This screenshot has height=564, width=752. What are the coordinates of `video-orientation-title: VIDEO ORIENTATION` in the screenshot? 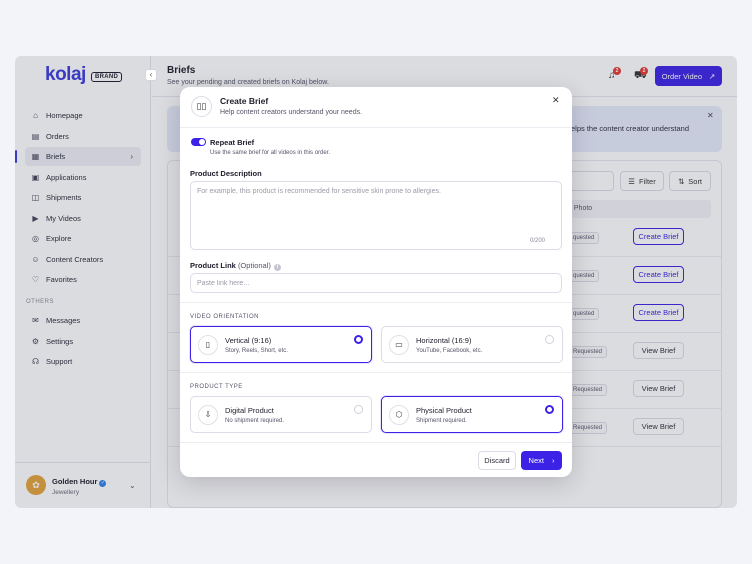 It's located at (224, 317).